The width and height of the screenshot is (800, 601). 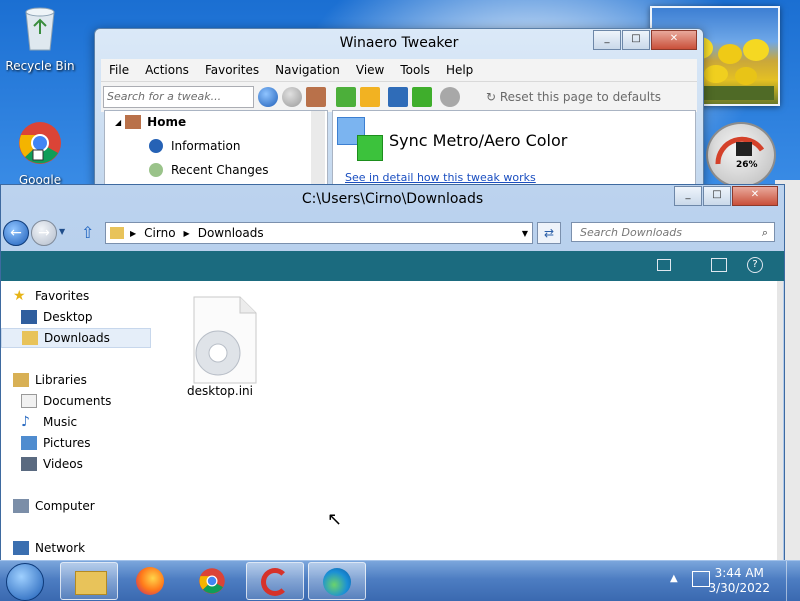 What do you see at coordinates (450, 97) in the screenshot?
I see `settings-gear-icon` at bounding box center [450, 97].